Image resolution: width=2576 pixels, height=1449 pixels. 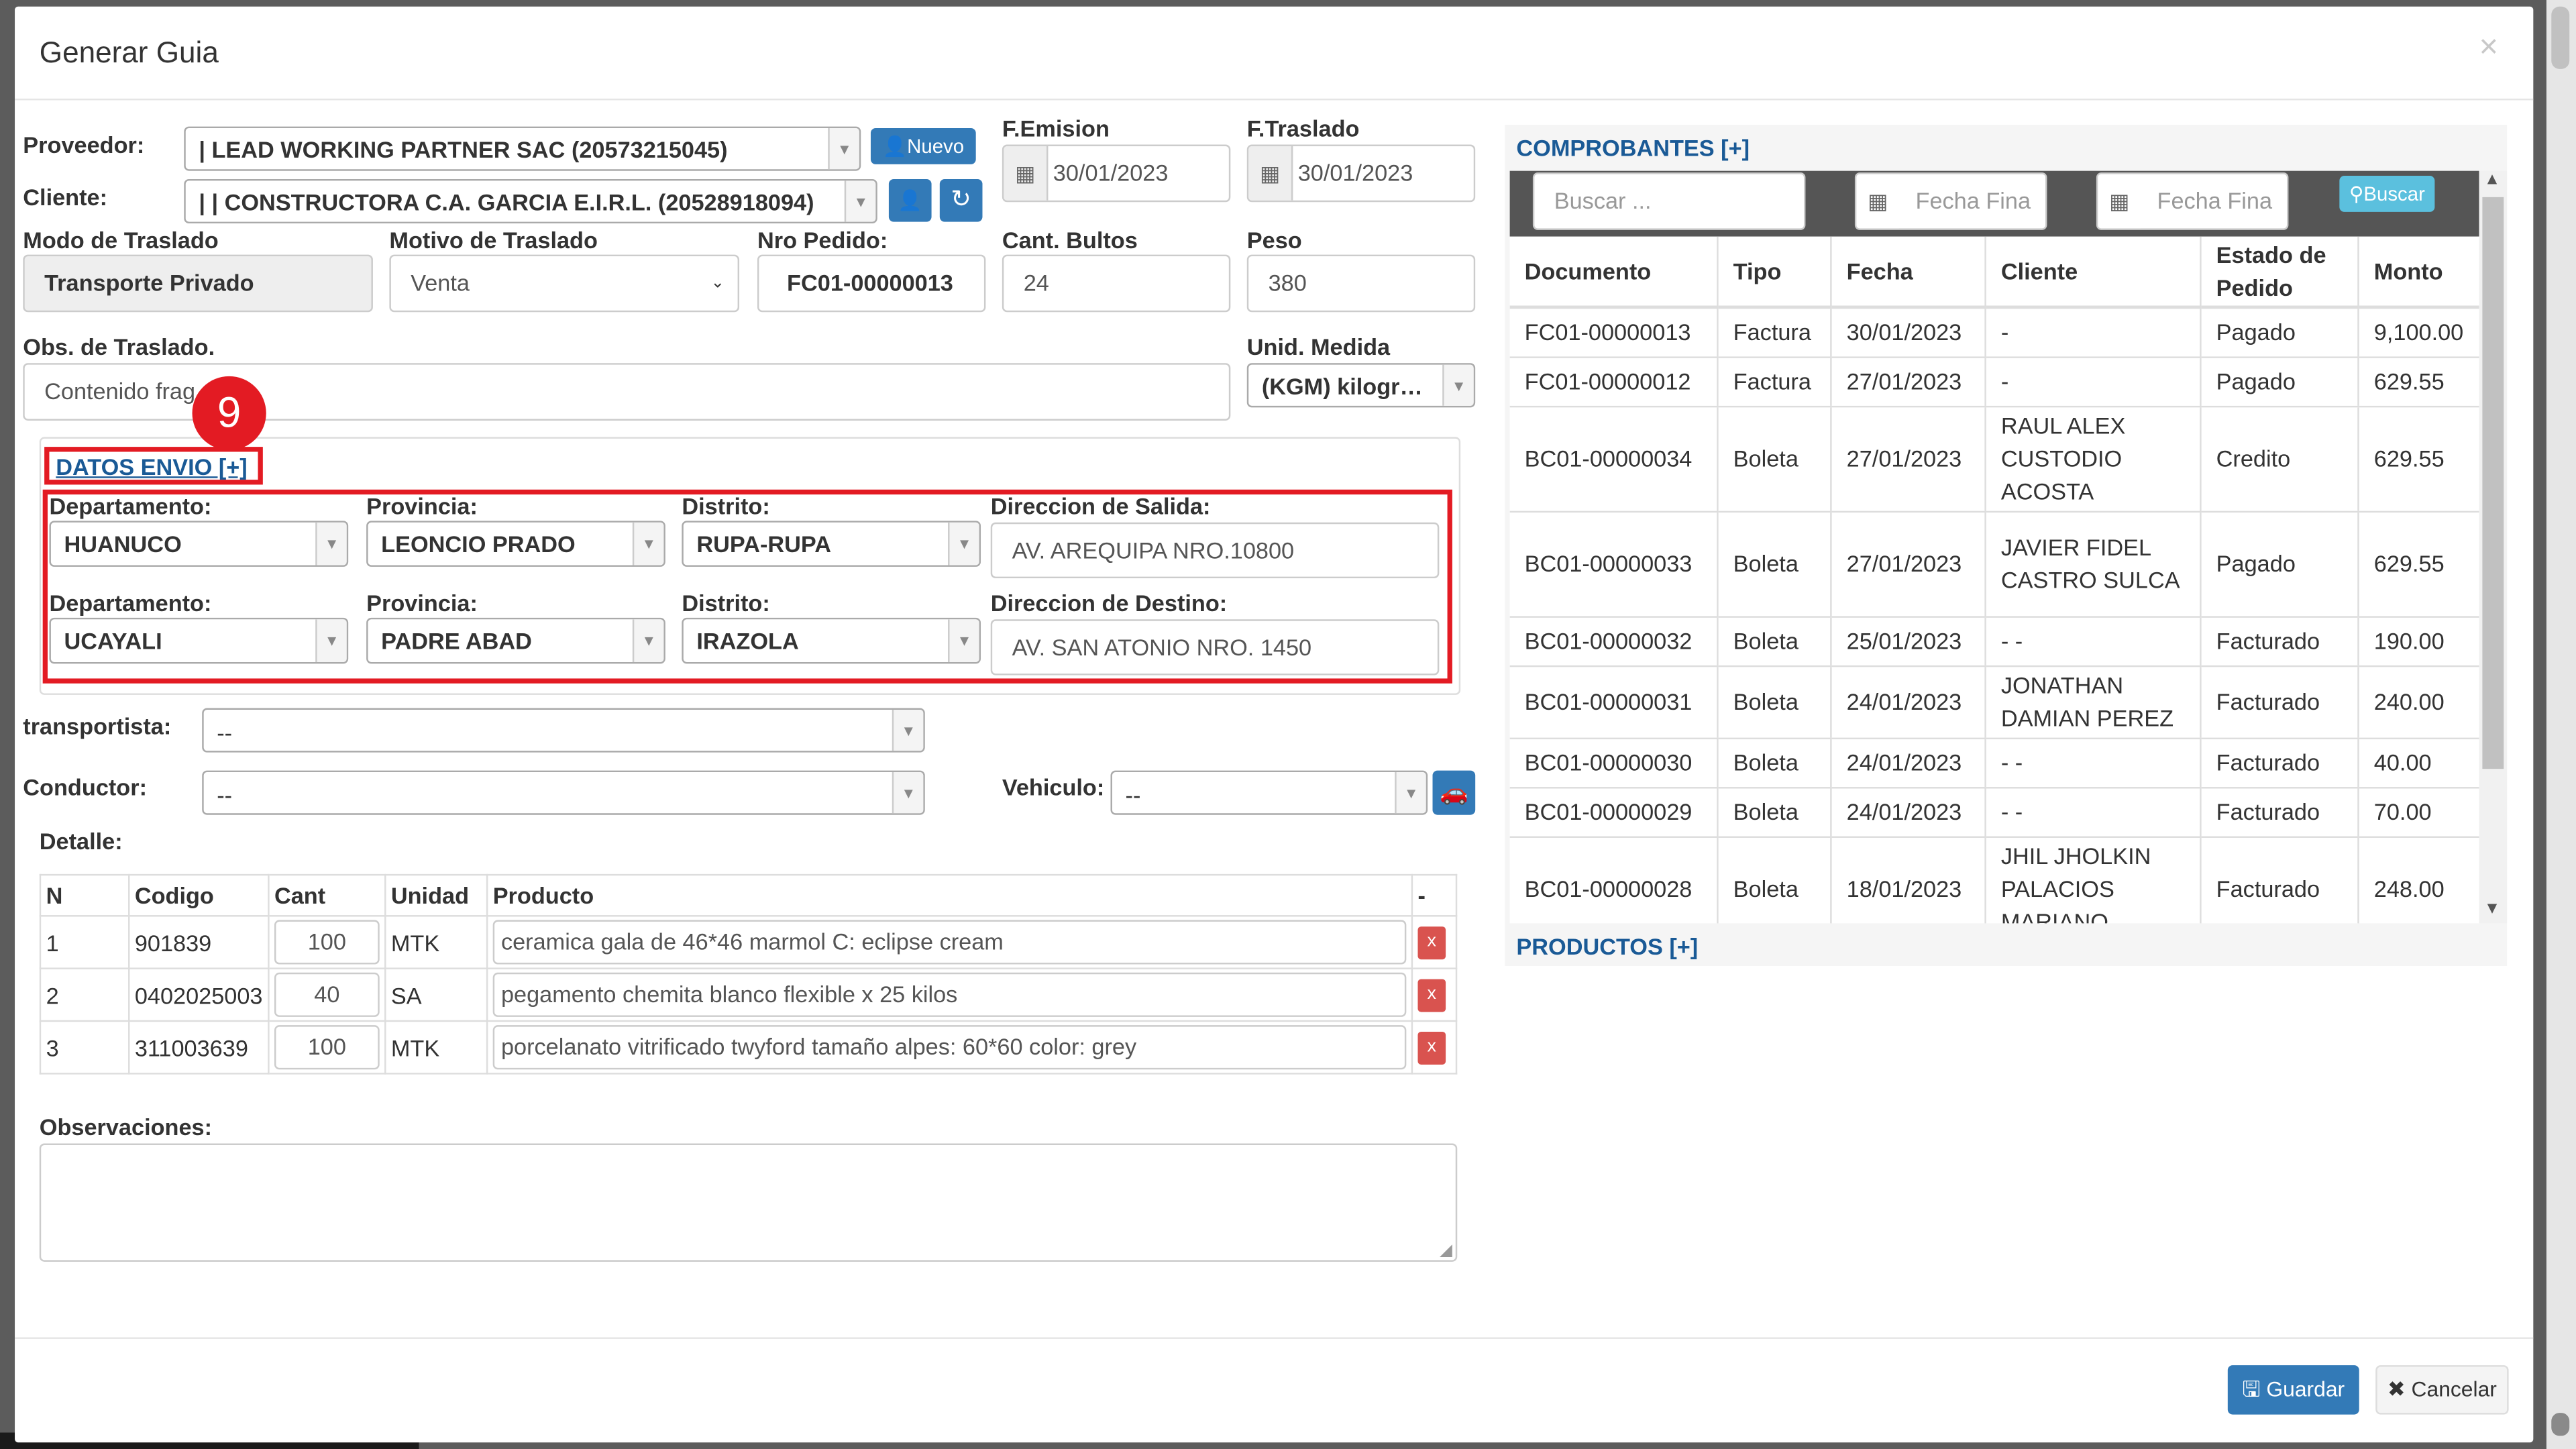 What do you see at coordinates (84, 942) in the screenshot?
I see `row-n: 1` at bounding box center [84, 942].